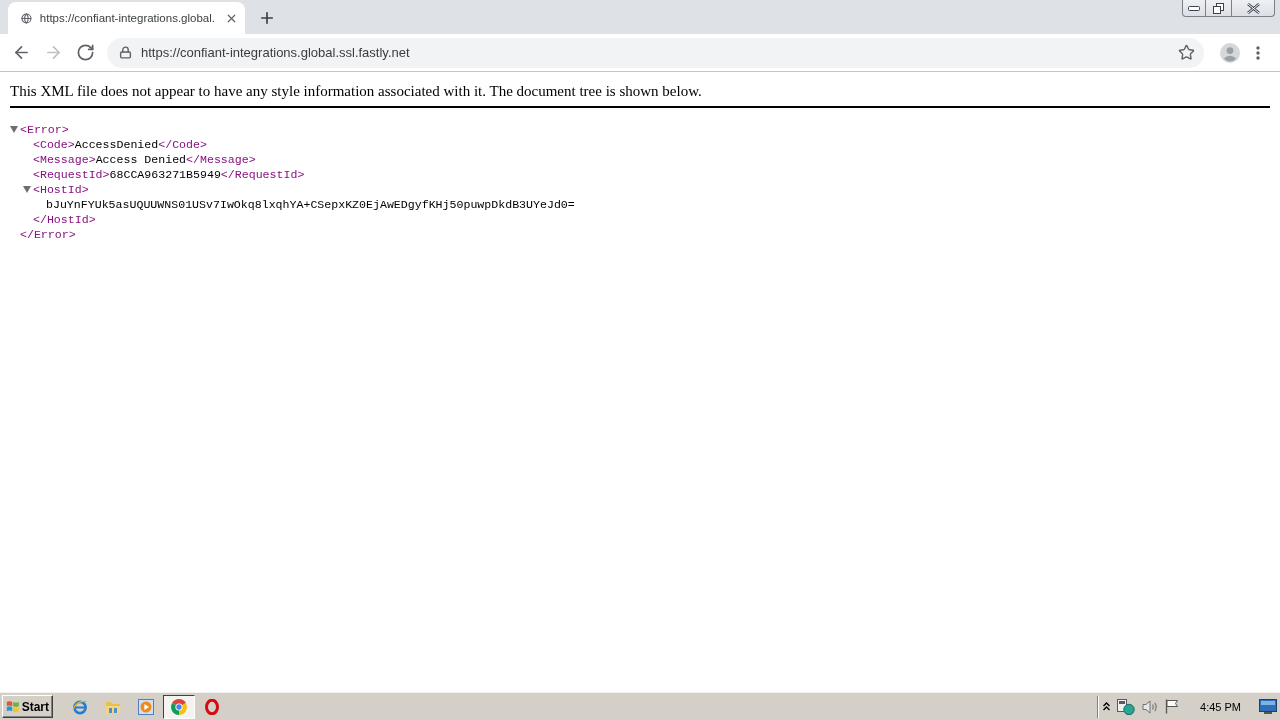 The image size is (1280, 720). I want to click on address-bar: https://confiant-integrations.global.ssl.fastly.net, so click(655, 52).